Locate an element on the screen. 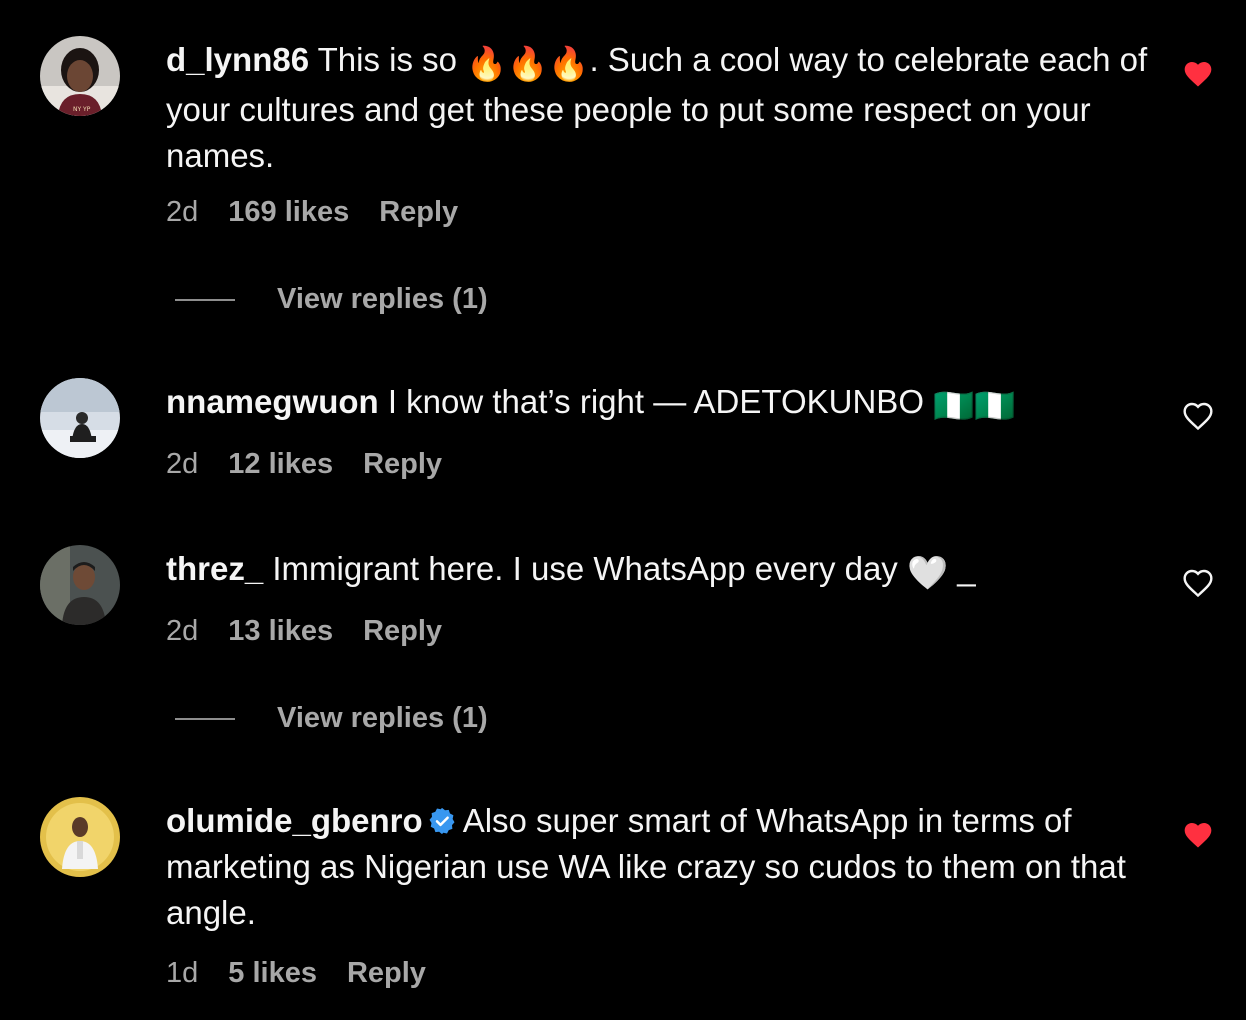 The height and width of the screenshot is (1020, 1246). timestamp: 1d is located at coordinates (182, 973).